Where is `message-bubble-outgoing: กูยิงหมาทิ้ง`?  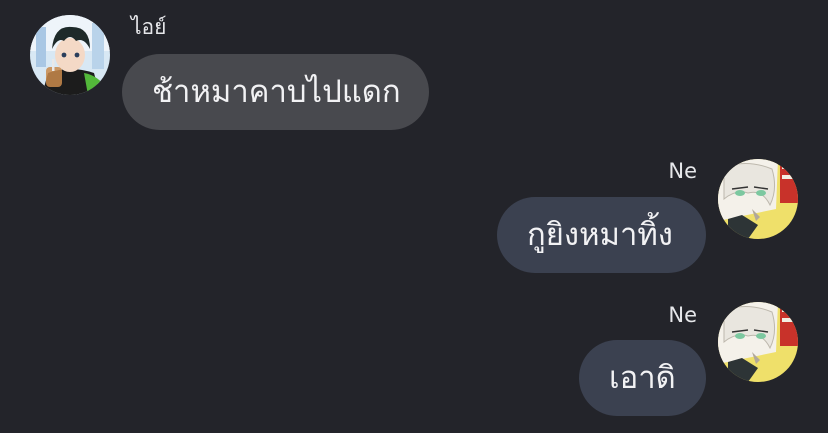 message-bubble-outgoing: กูยิงหมาทิ้ง is located at coordinates (601, 235).